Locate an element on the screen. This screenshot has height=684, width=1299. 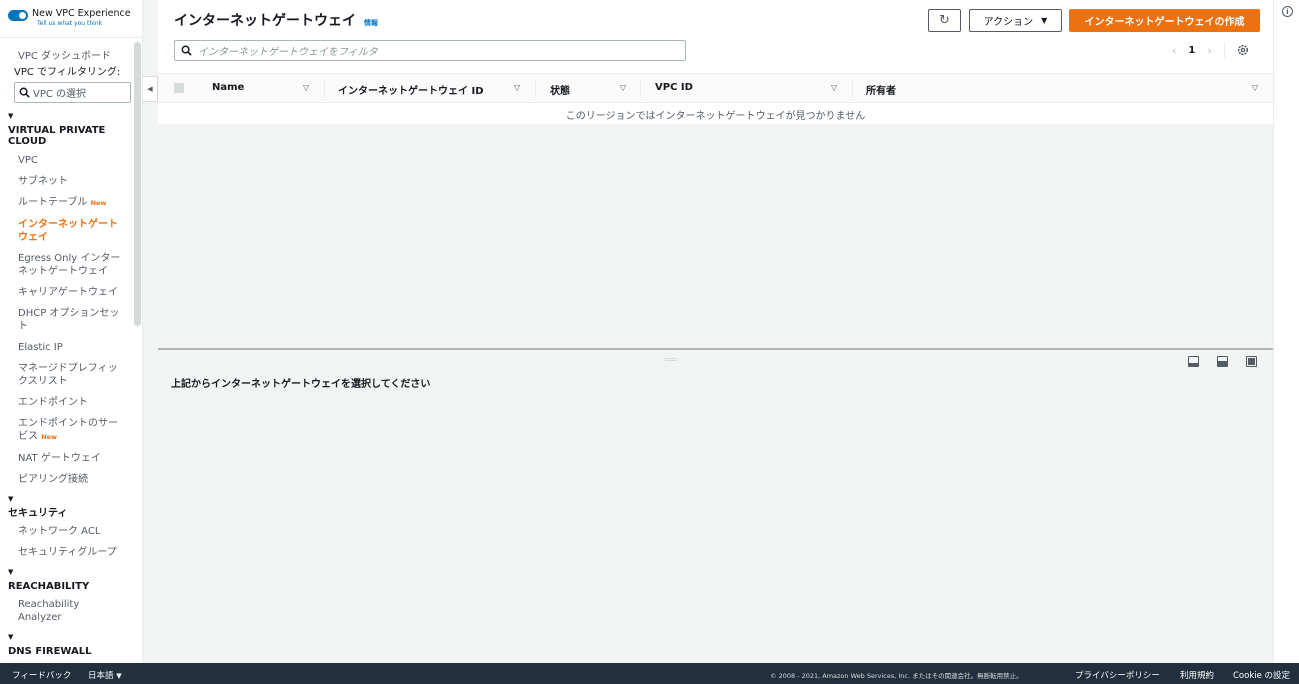
sidebar-item-label: Reachability Analyzer is located at coordinates (49, 611).